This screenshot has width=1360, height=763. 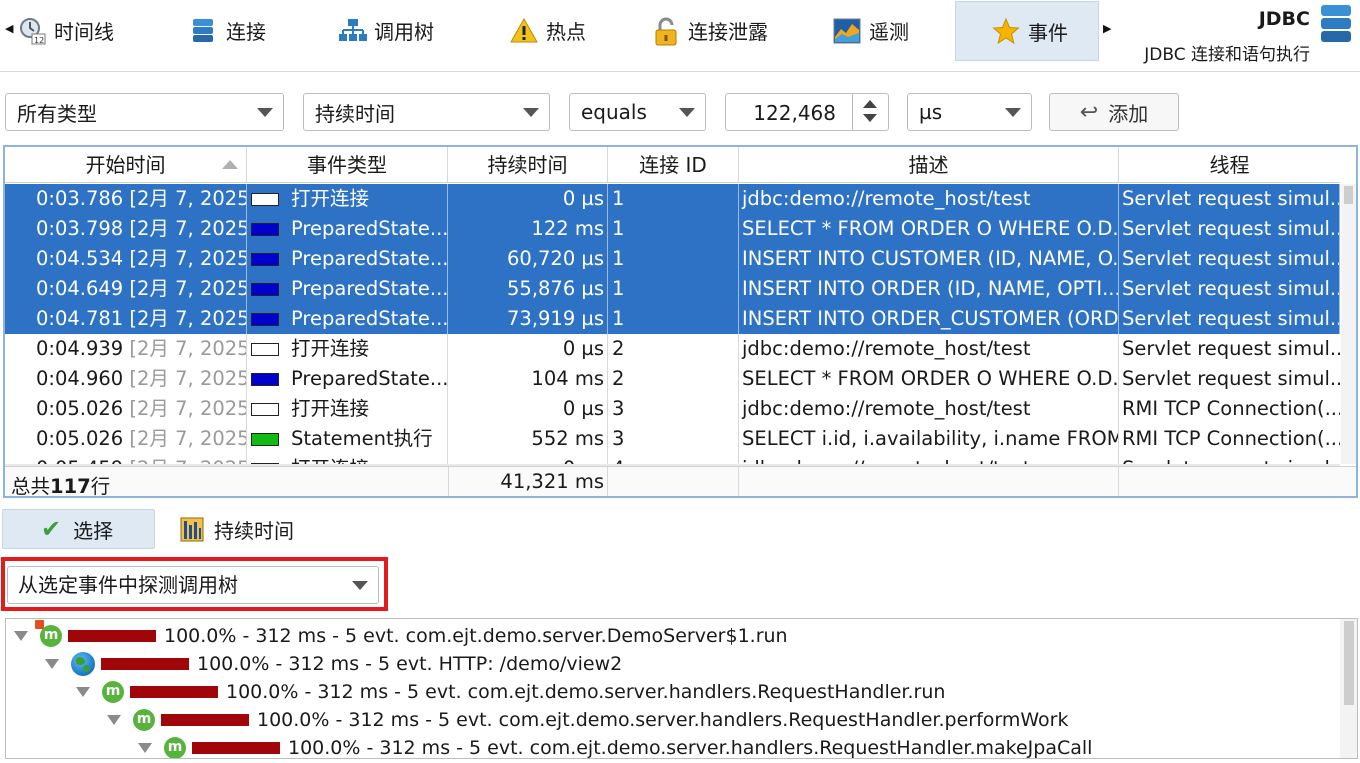 What do you see at coordinates (126, 199) in the screenshot?
I see `cell-start-time: 0:03.786 [2月 7, 2025 ..` at bounding box center [126, 199].